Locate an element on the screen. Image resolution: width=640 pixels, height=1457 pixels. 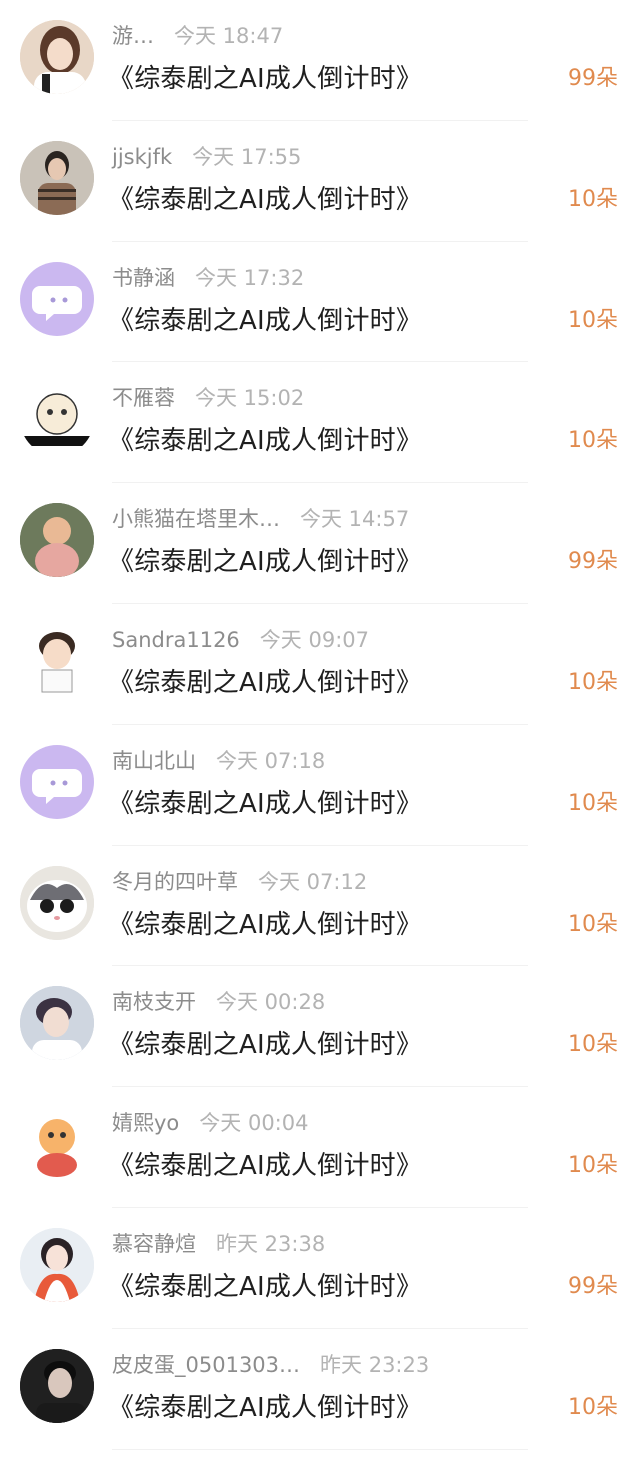
list-item: 游… 今天 18:47 《综泰剧之AI成人倒计时》 99朵 is located at coordinates (320, 60).